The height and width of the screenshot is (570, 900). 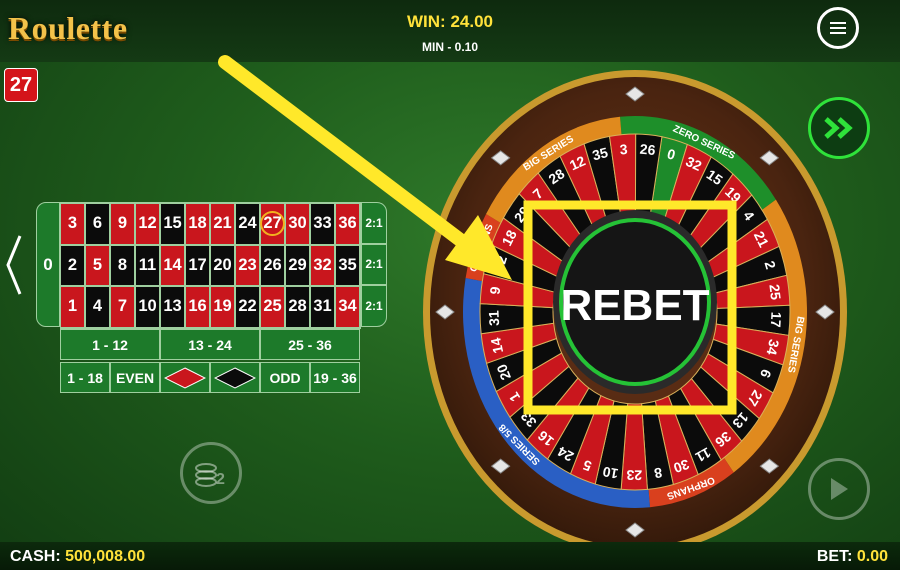 I want to click on bet-number-35: 35, so click(x=347, y=265).